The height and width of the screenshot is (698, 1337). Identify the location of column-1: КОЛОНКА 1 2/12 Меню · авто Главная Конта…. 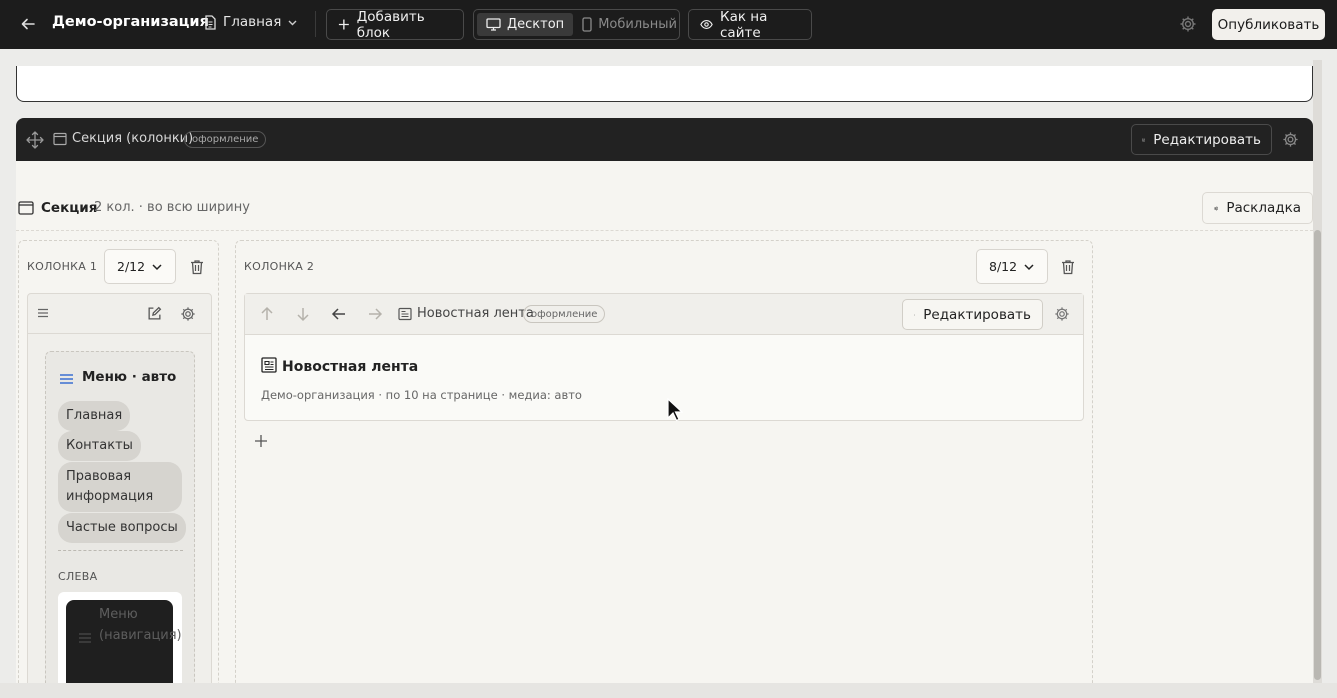
(118, 461).